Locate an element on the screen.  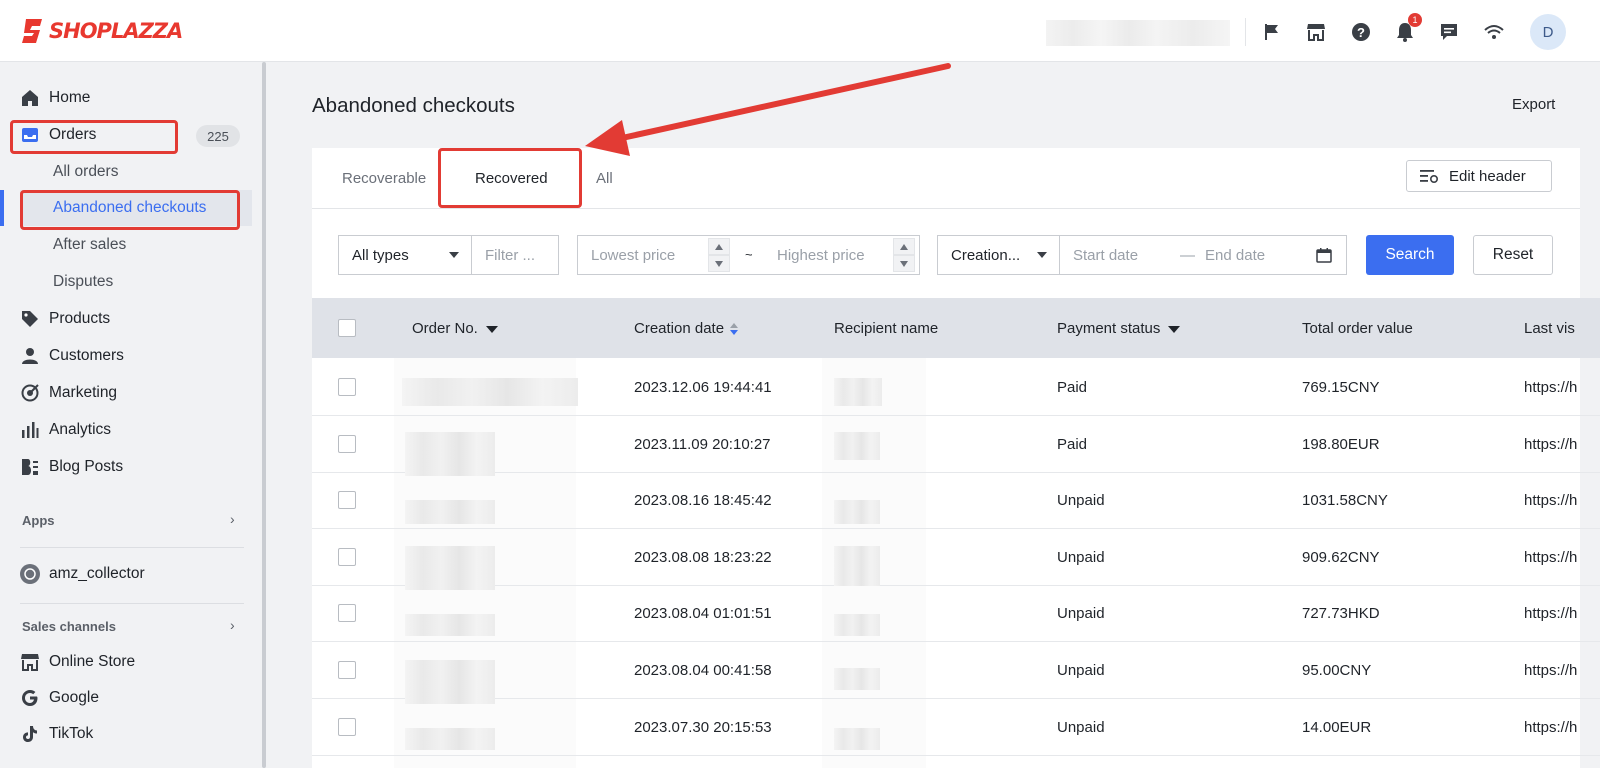
sidebar-item-products: Products is located at coordinates (126, 319).